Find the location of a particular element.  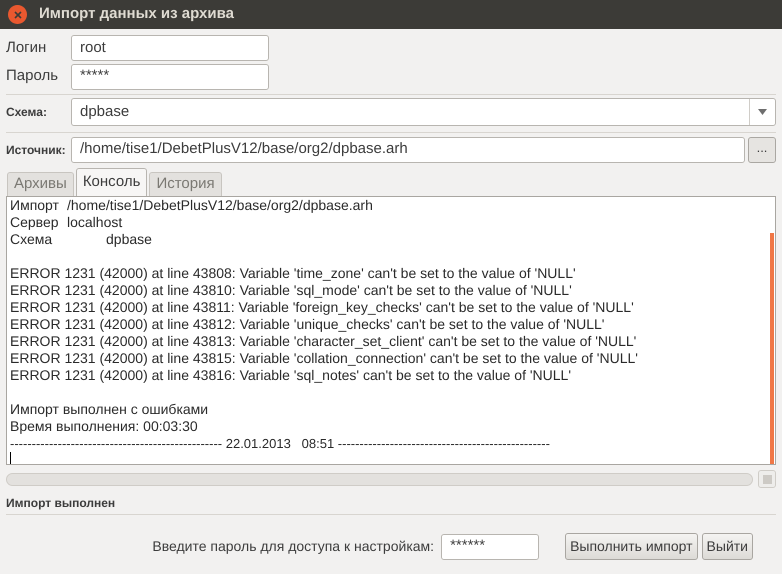

console-text: ERROR 1231 (42000) at line 43808: Variable 'time_zone' can't be set to the value of 'NULL' is located at coordinates (293, 273).